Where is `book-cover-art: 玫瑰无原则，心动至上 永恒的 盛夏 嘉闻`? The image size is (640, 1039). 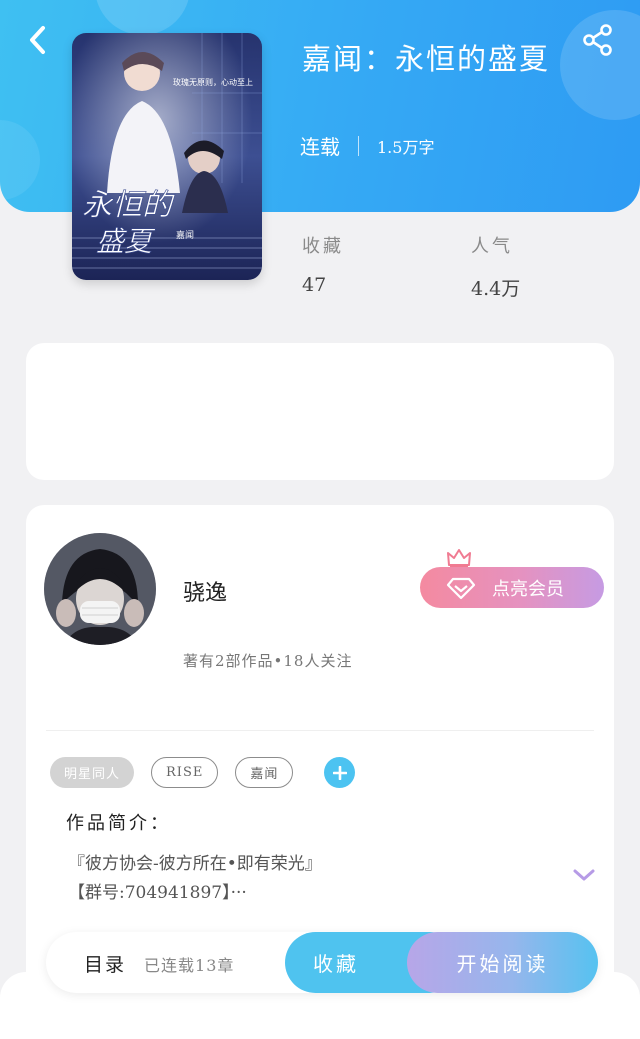
book-cover-art: 玫瑰无原则，心动至上 永恒的 盛夏 嘉闻 is located at coordinates (167, 156).